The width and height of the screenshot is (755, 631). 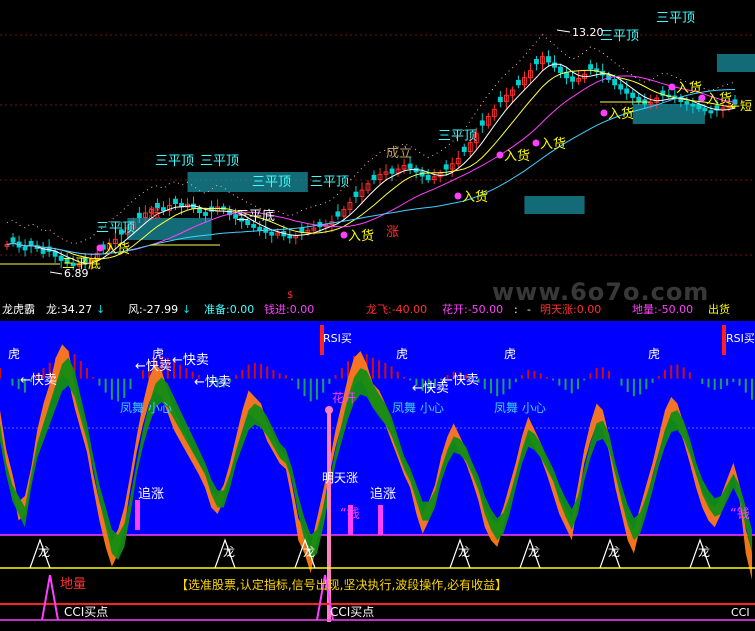 What do you see at coordinates (563, 31) in the screenshot?
I see `high-value-pointer` at bounding box center [563, 31].